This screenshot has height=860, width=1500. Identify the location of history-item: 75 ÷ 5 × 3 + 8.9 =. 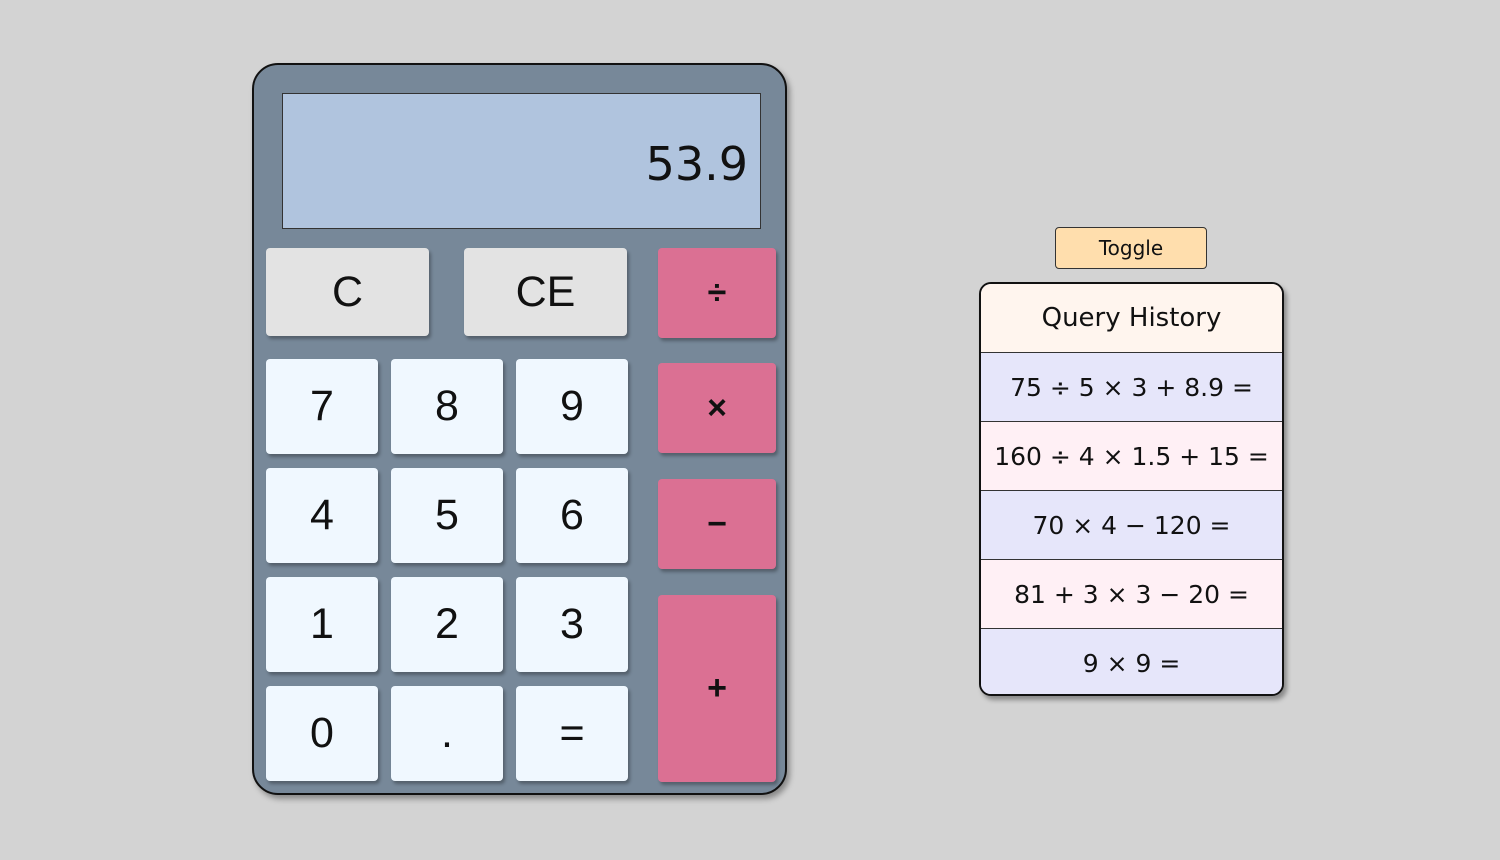
(1131, 387).